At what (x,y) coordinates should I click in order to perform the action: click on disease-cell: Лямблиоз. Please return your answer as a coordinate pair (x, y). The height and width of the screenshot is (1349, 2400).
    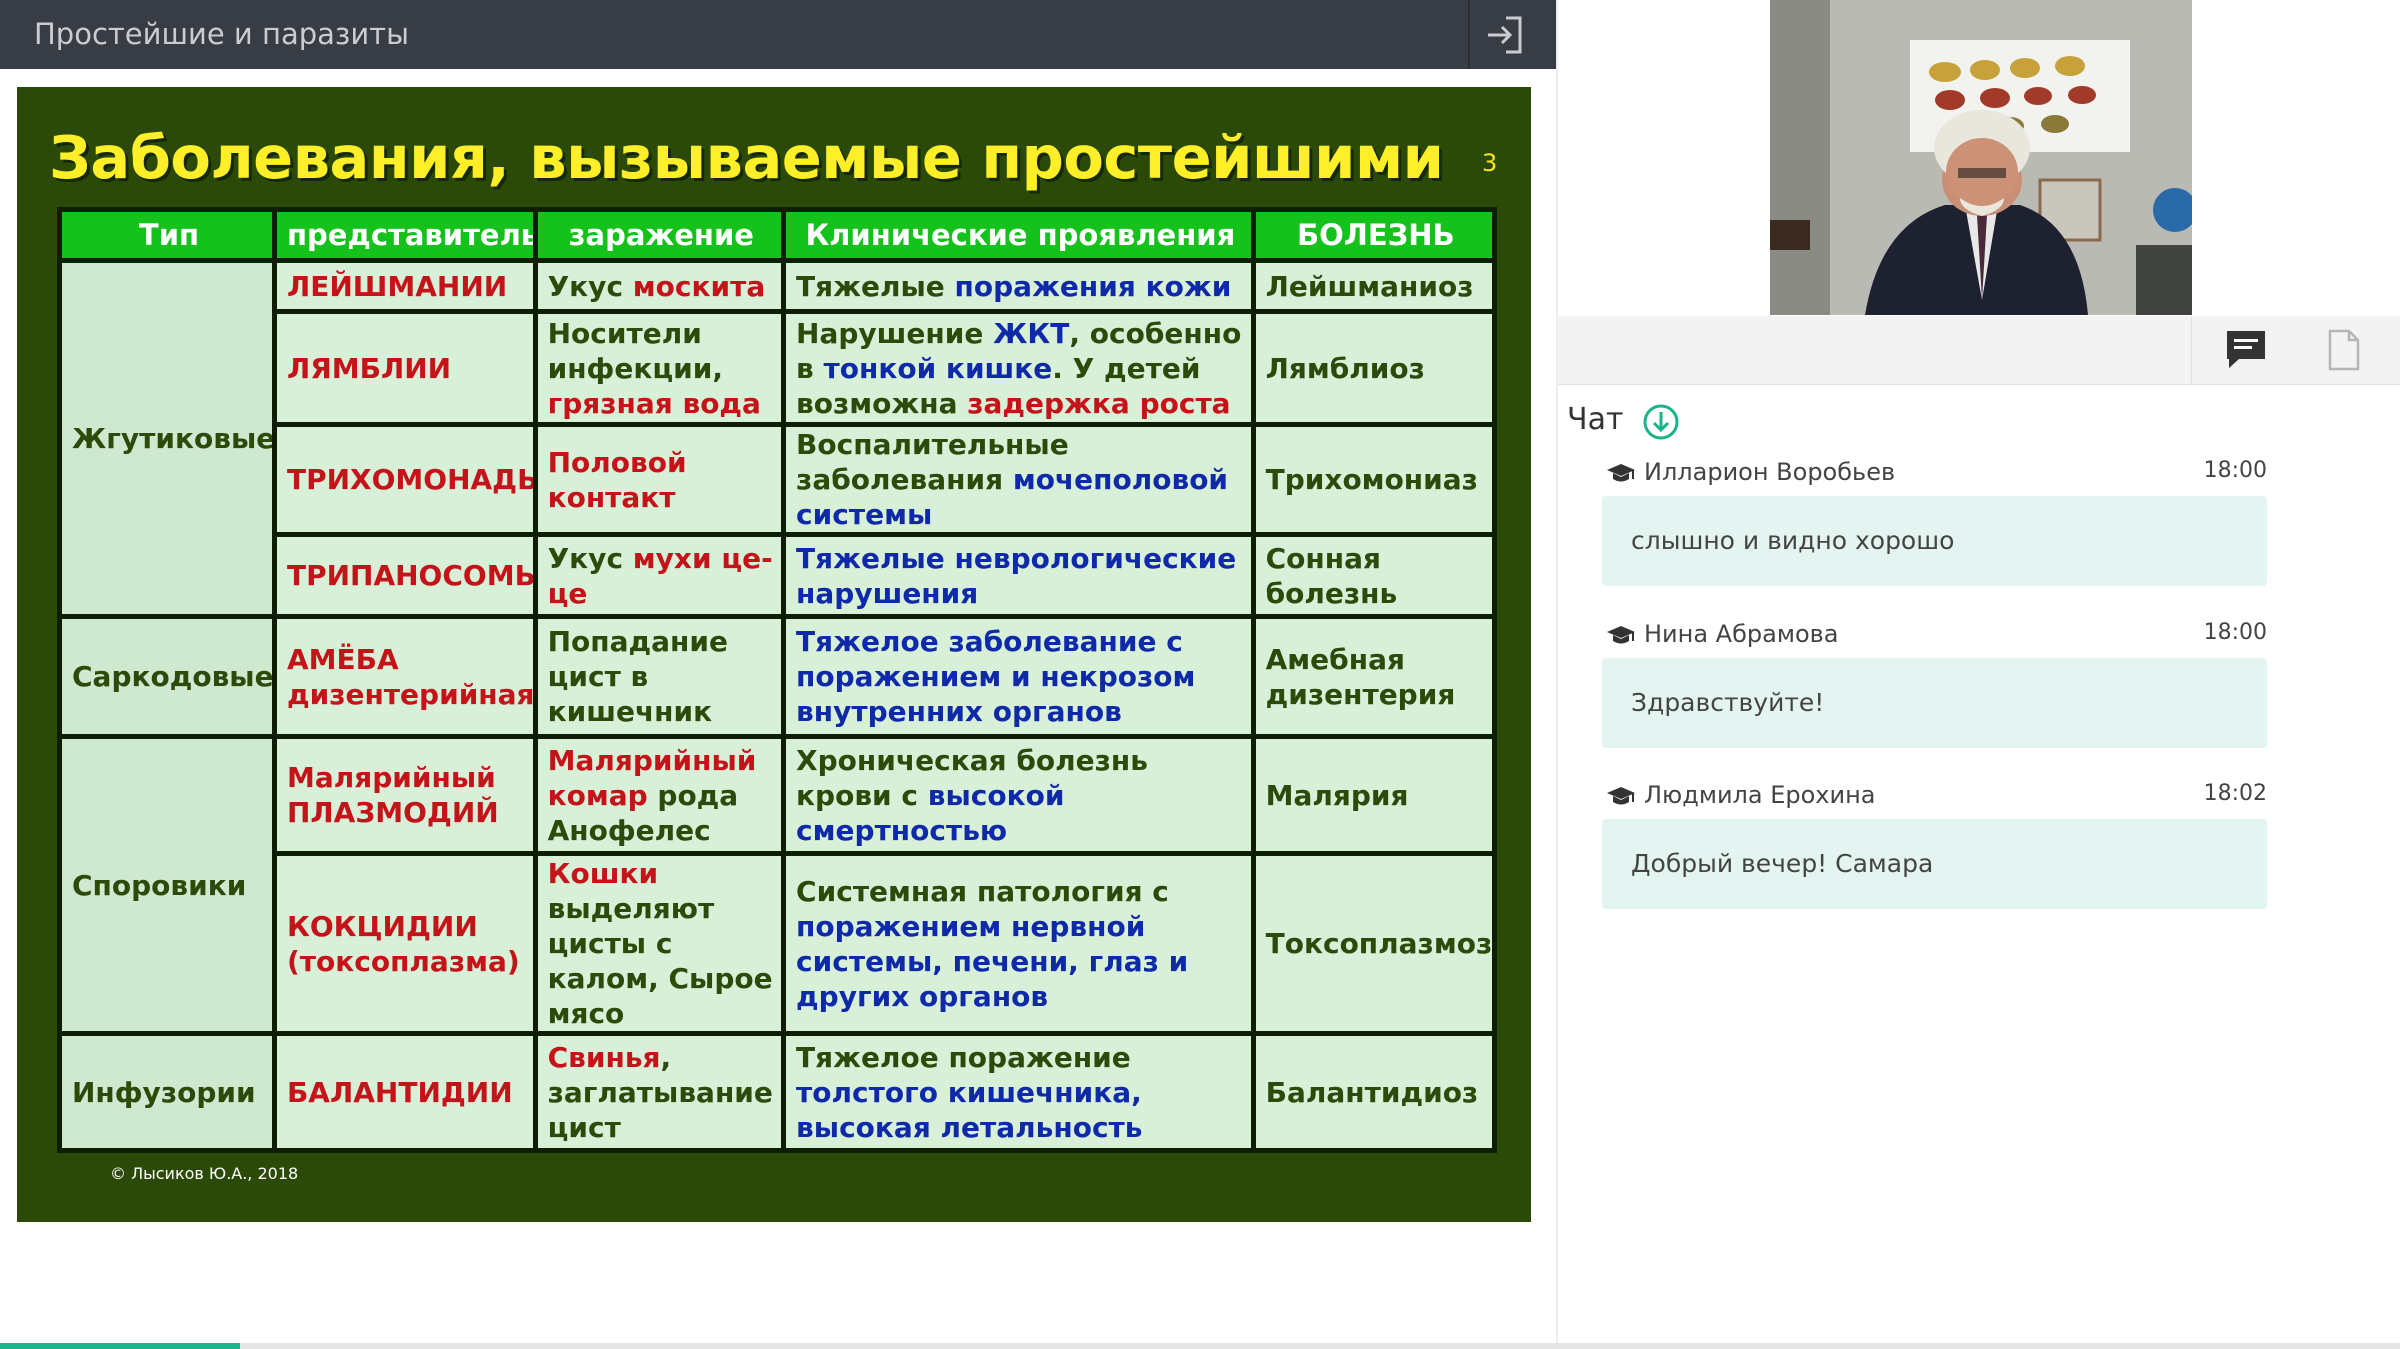
    Looking at the image, I should click on (1373, 368).